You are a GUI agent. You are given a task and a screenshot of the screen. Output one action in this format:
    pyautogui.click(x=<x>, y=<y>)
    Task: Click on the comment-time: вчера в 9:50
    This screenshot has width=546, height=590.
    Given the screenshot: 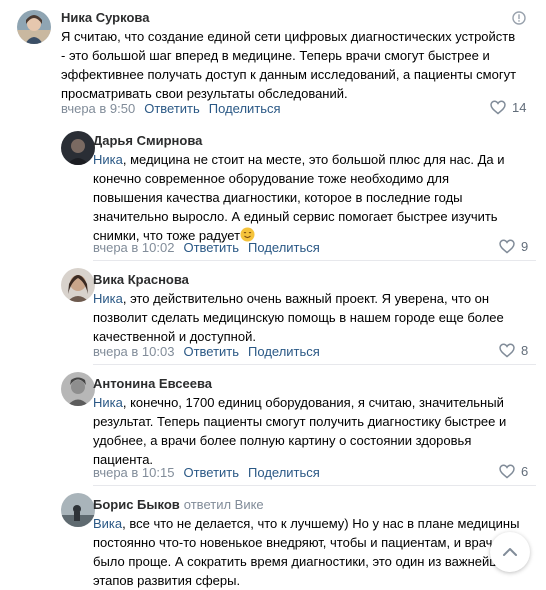 What is the action you would take?
    pyautogui.click(x=98, y=108)
    